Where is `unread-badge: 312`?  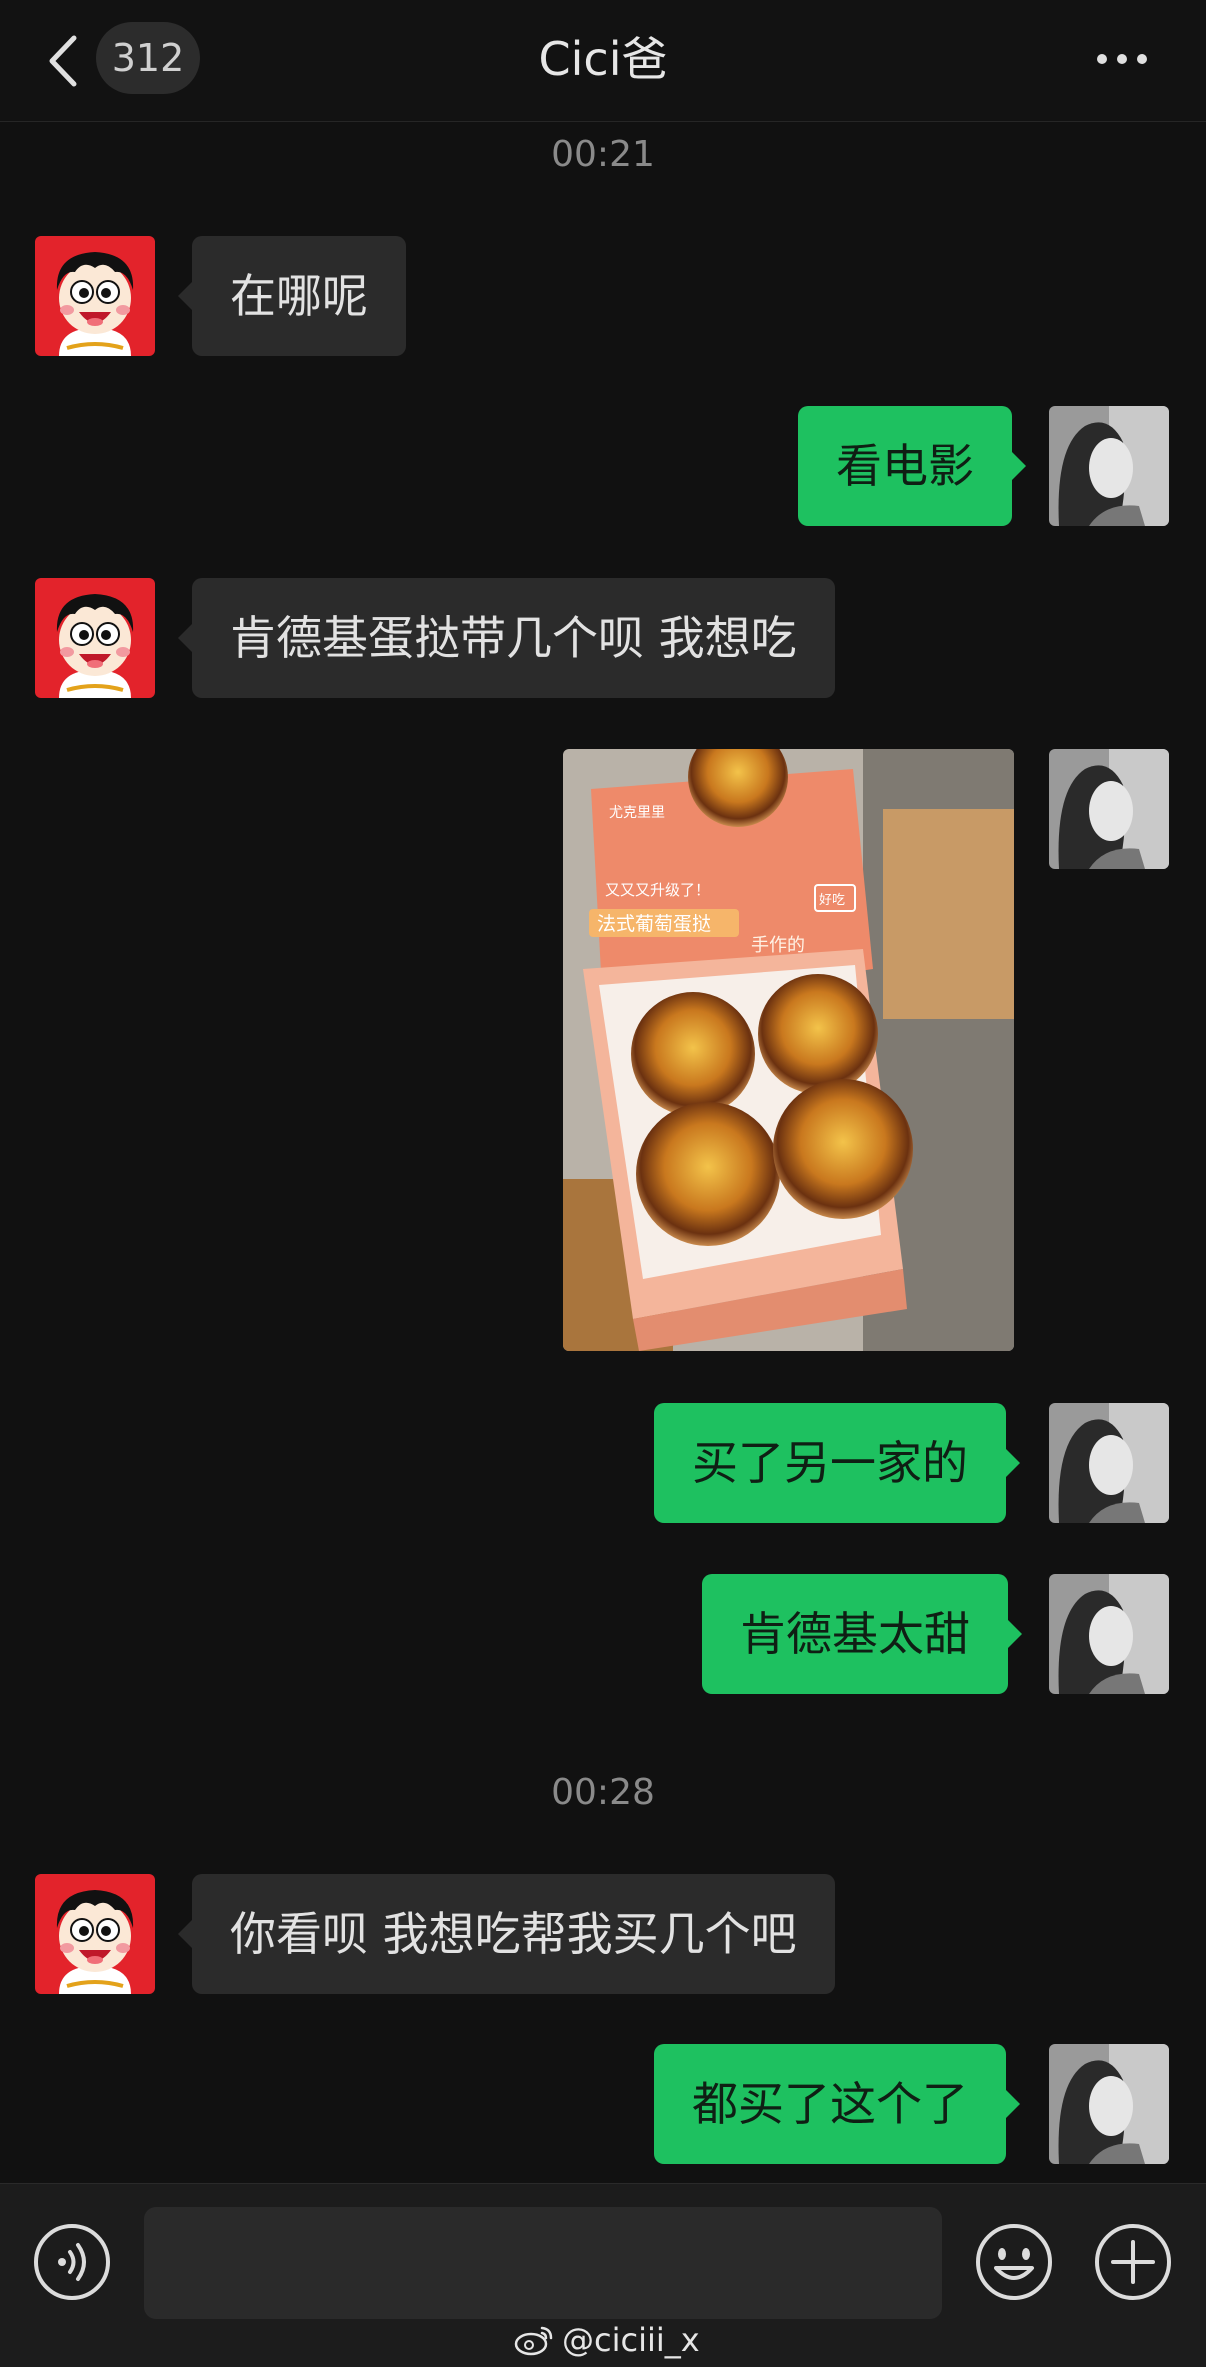
unread-badge: 312 is located at coordinates (148, 58).